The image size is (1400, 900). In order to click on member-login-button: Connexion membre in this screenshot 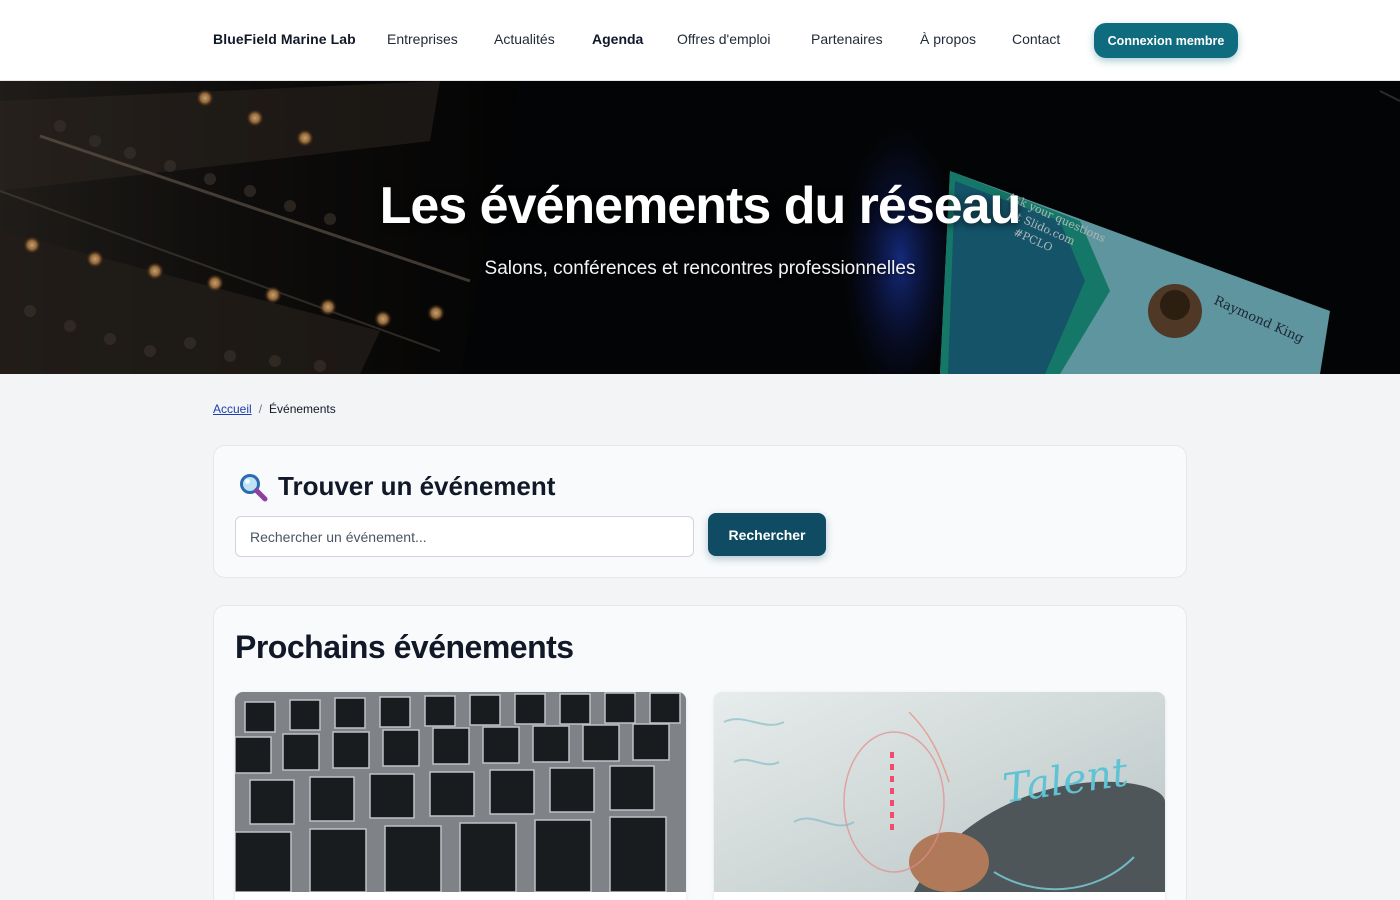, I will do `click(1166, 40)`.